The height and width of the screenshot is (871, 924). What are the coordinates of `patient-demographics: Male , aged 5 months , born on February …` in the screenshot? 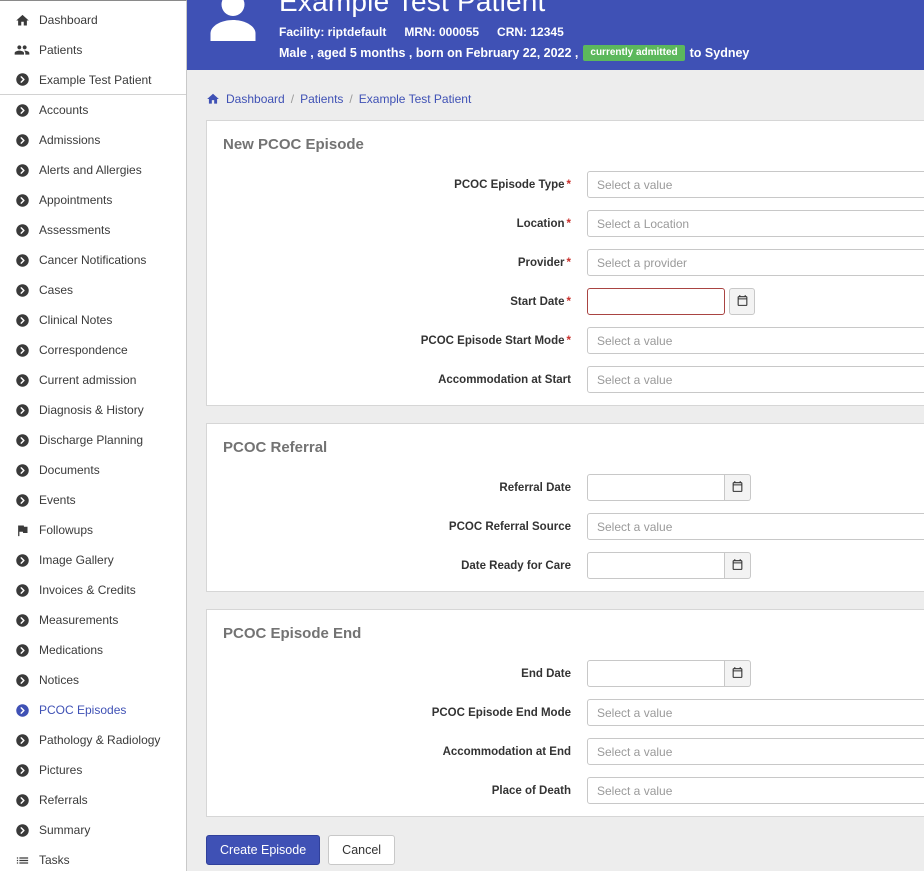 It's located at (514, 53).